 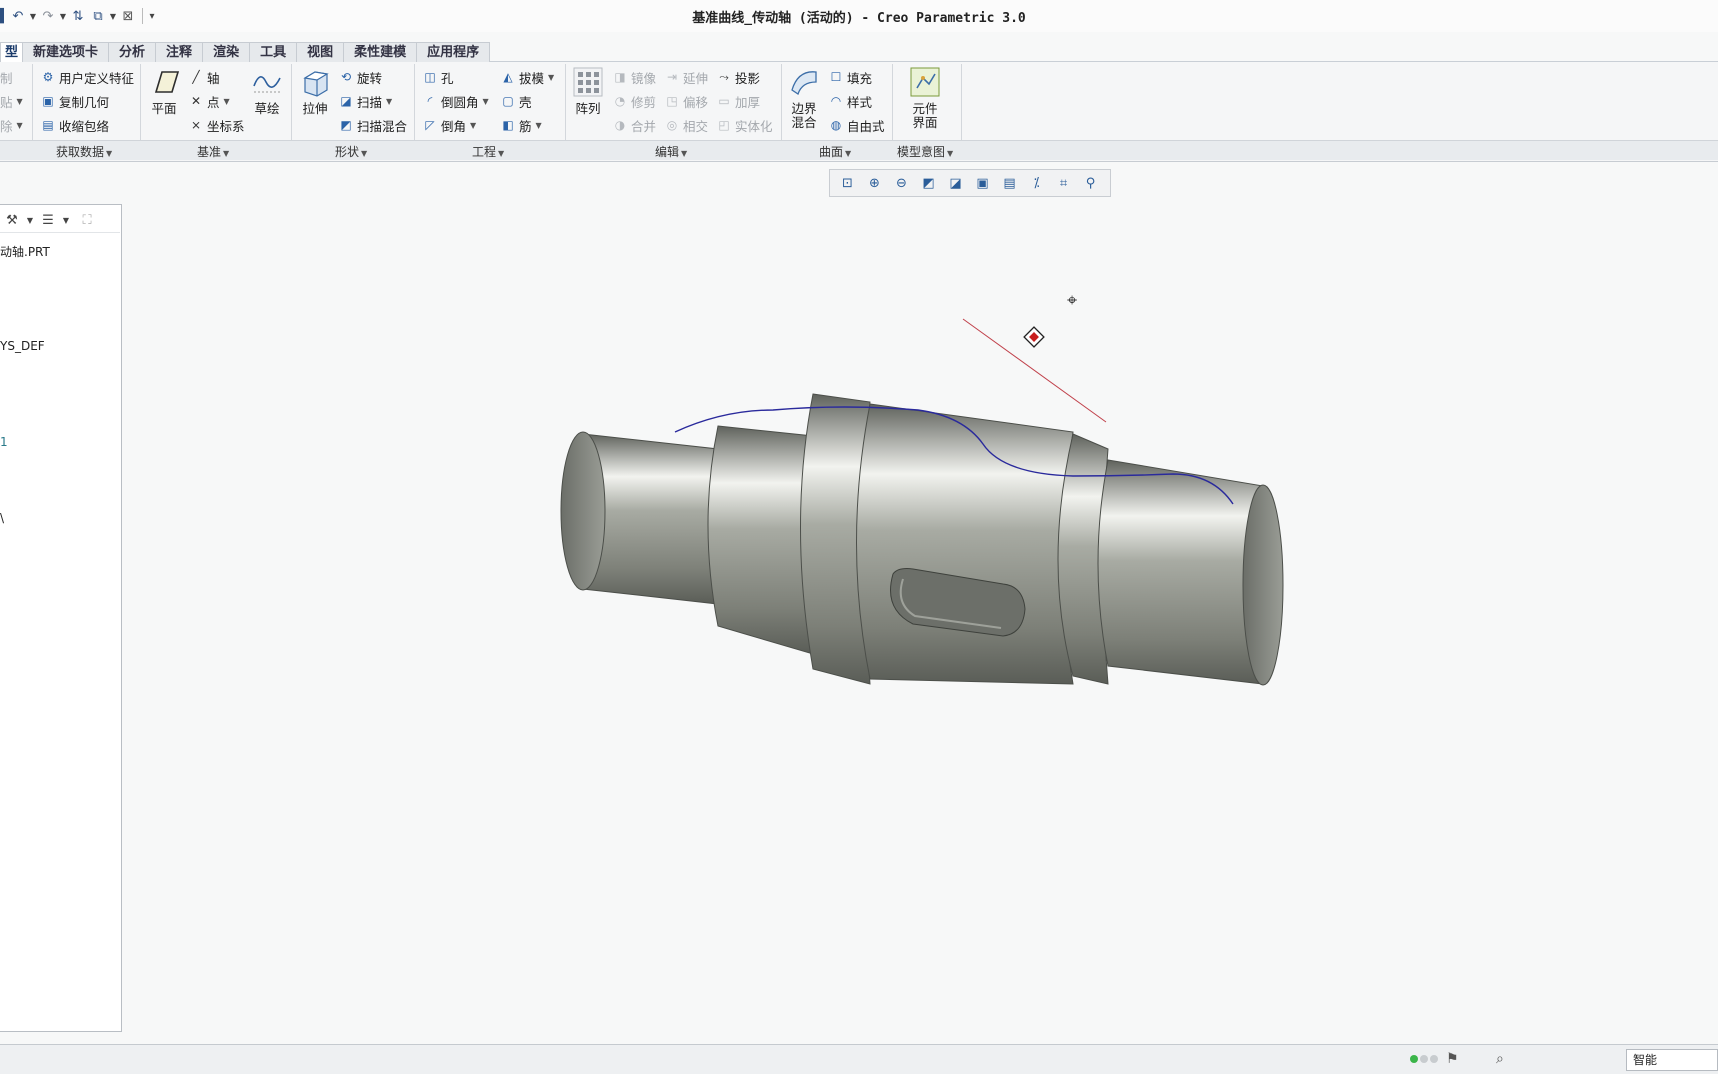 What do you see at coordinates (4, 16) in the screenshot?
I see `save-icon: ▌` at bounding box center [4, 16].